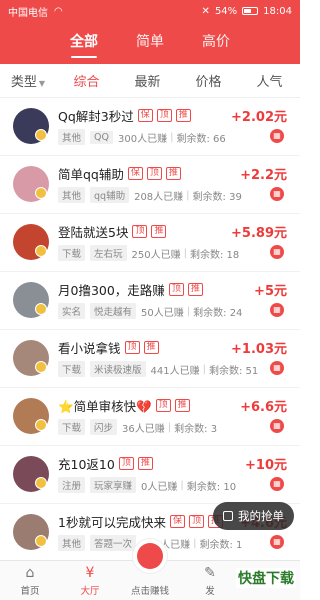 The width and height of the screenshot is (320, 600). What do you see at coordinates (58, 11) in the screenshot?
I see `wifi-icon: ◠` at bounding box center [58, 11].